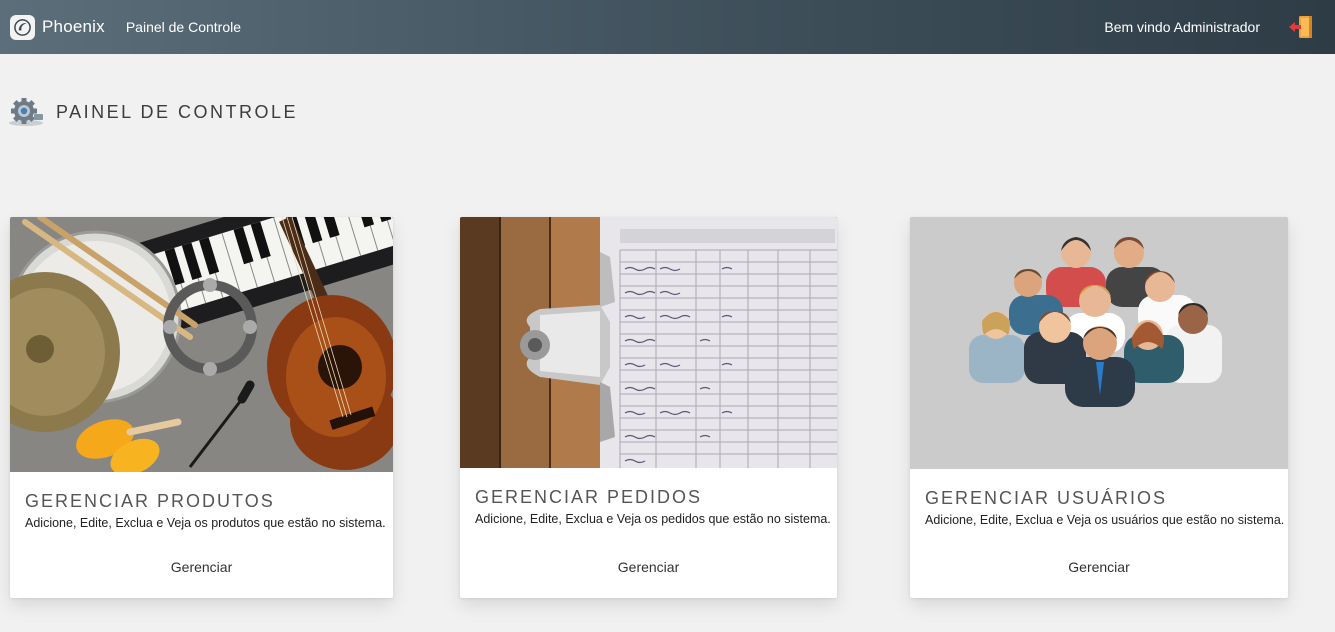  I want to click on card-title: GERENCIAR PEDIDOS, so click(589, 497).